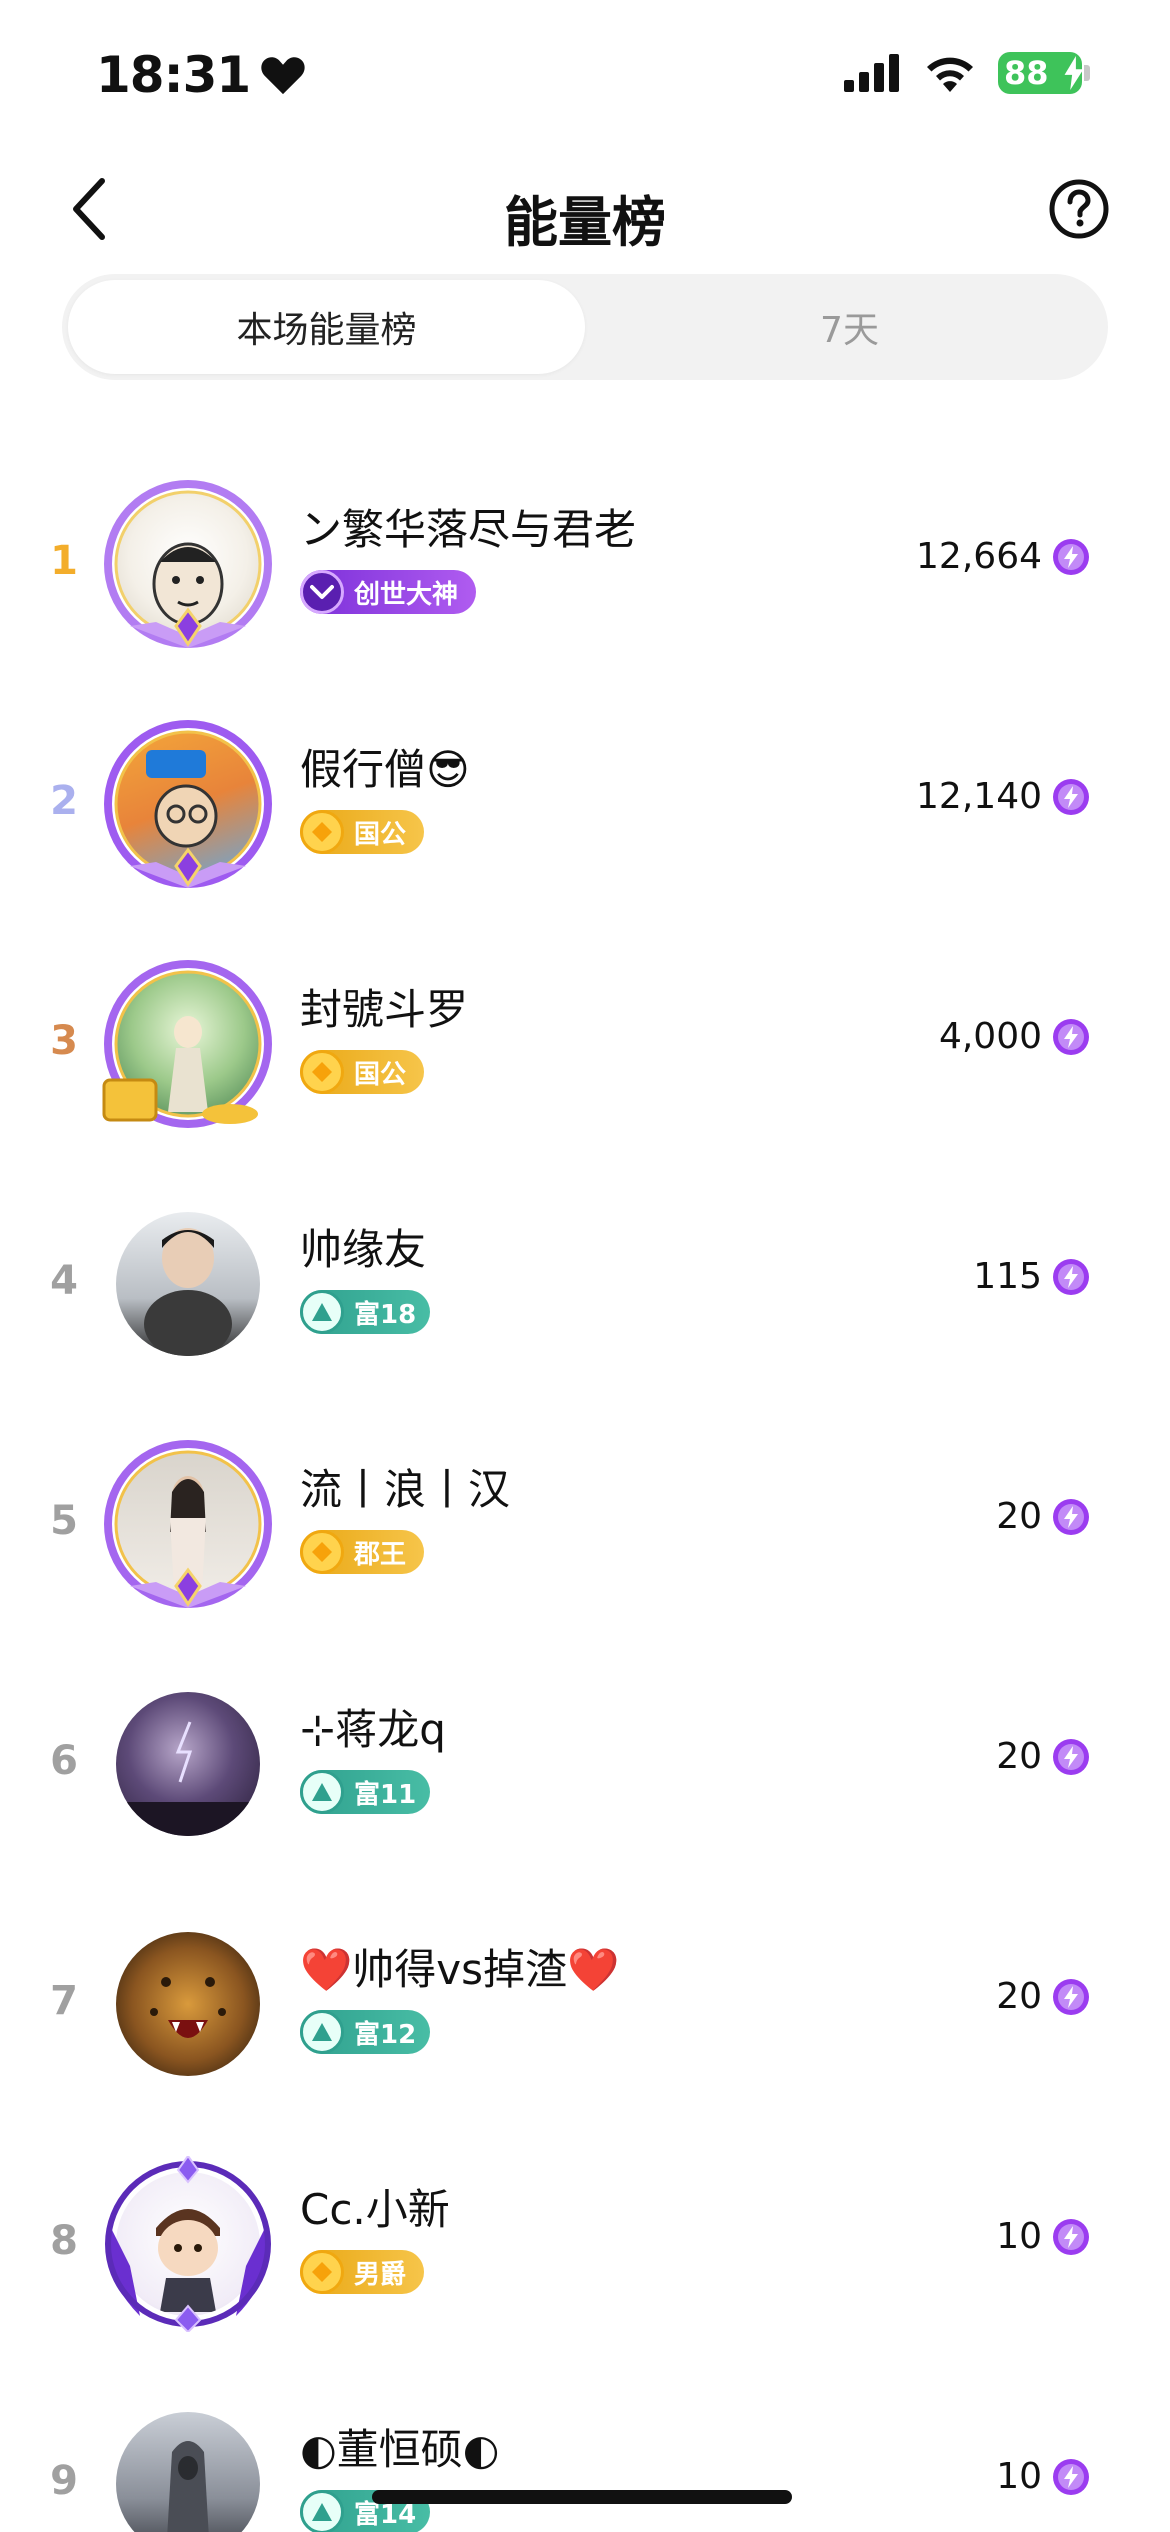  Describe the element at coordinates (64, 2241) in the screenshot. I see `rank-number: 8` at that location.